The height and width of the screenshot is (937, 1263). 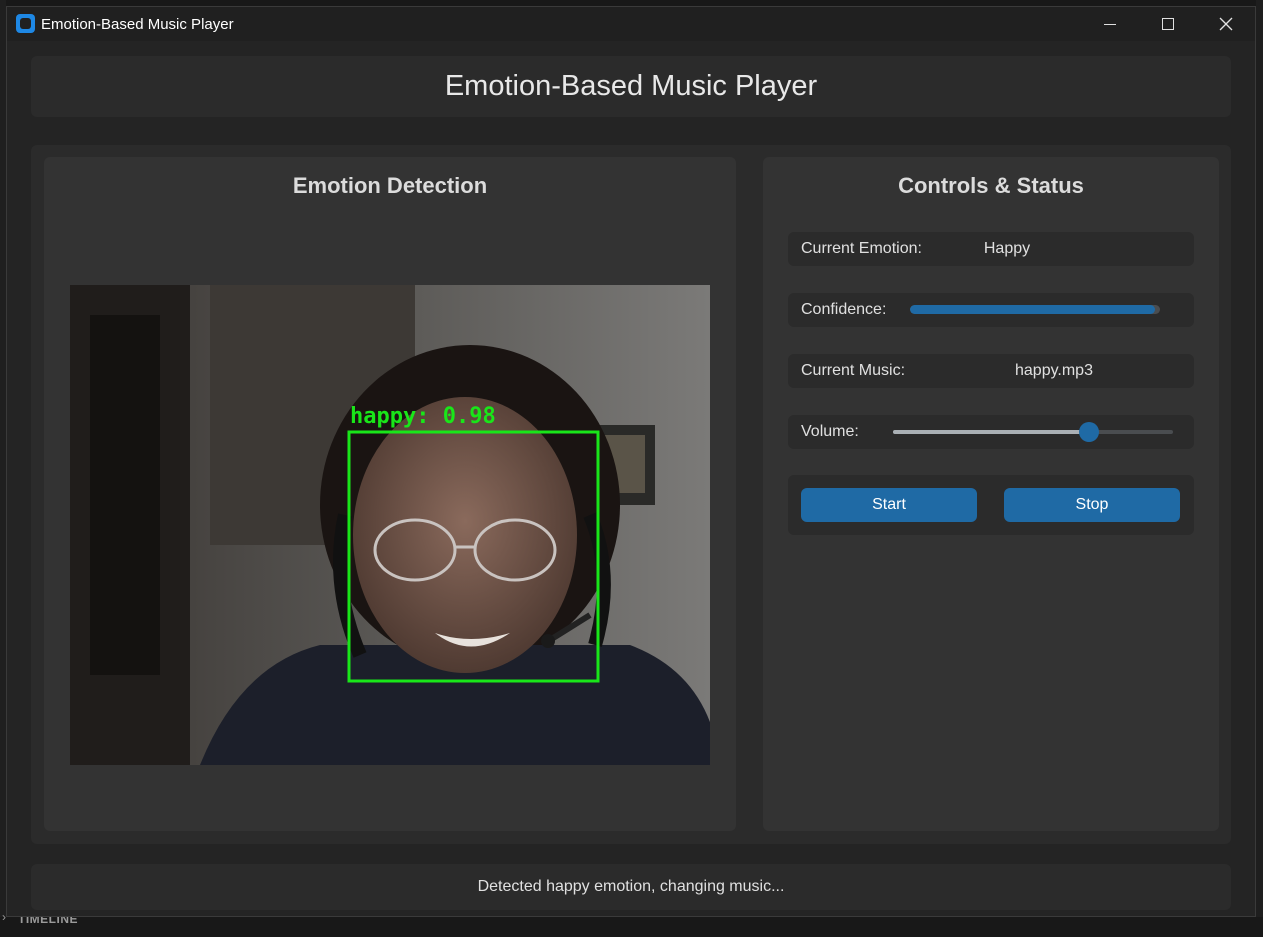 I want to click on confidence-label: Confidence:, so click(x=844, y=309).